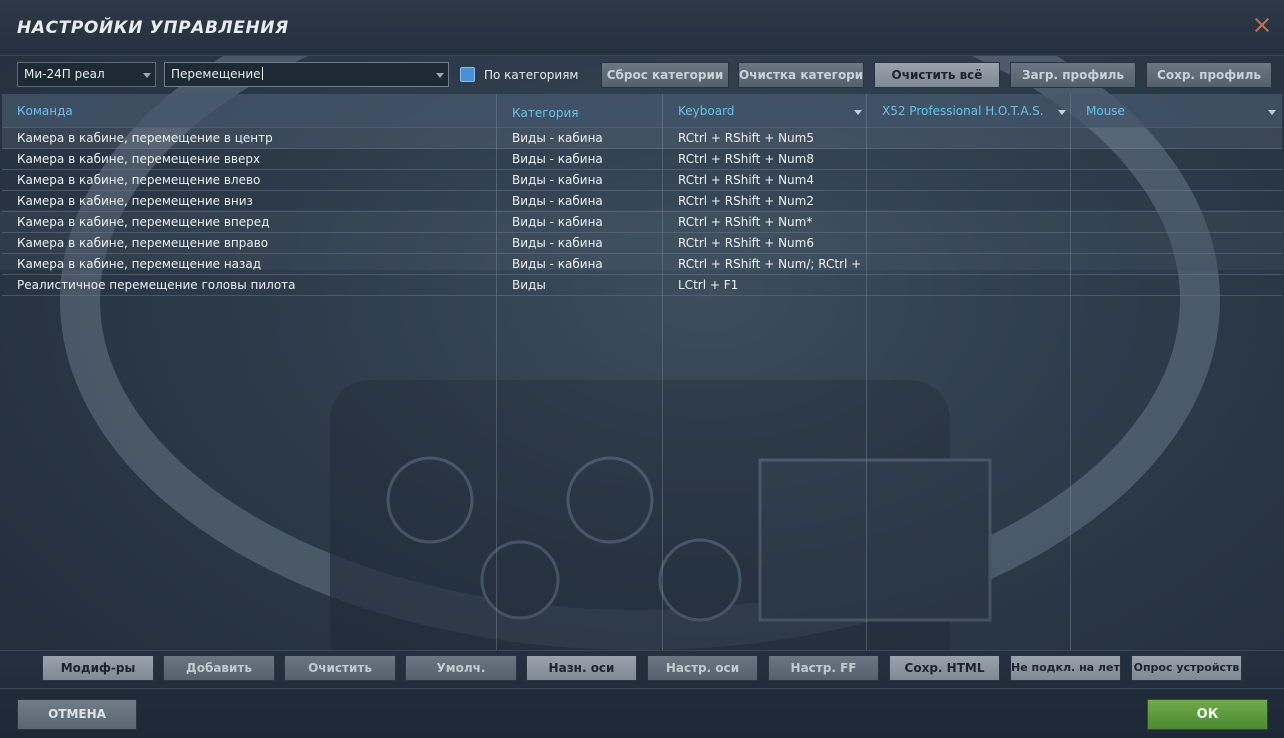  What do you see at coordinates (1183, 111) in the screenshot?
I see `column-header-mouse: Mouse` at bounding box center [1183, 111].